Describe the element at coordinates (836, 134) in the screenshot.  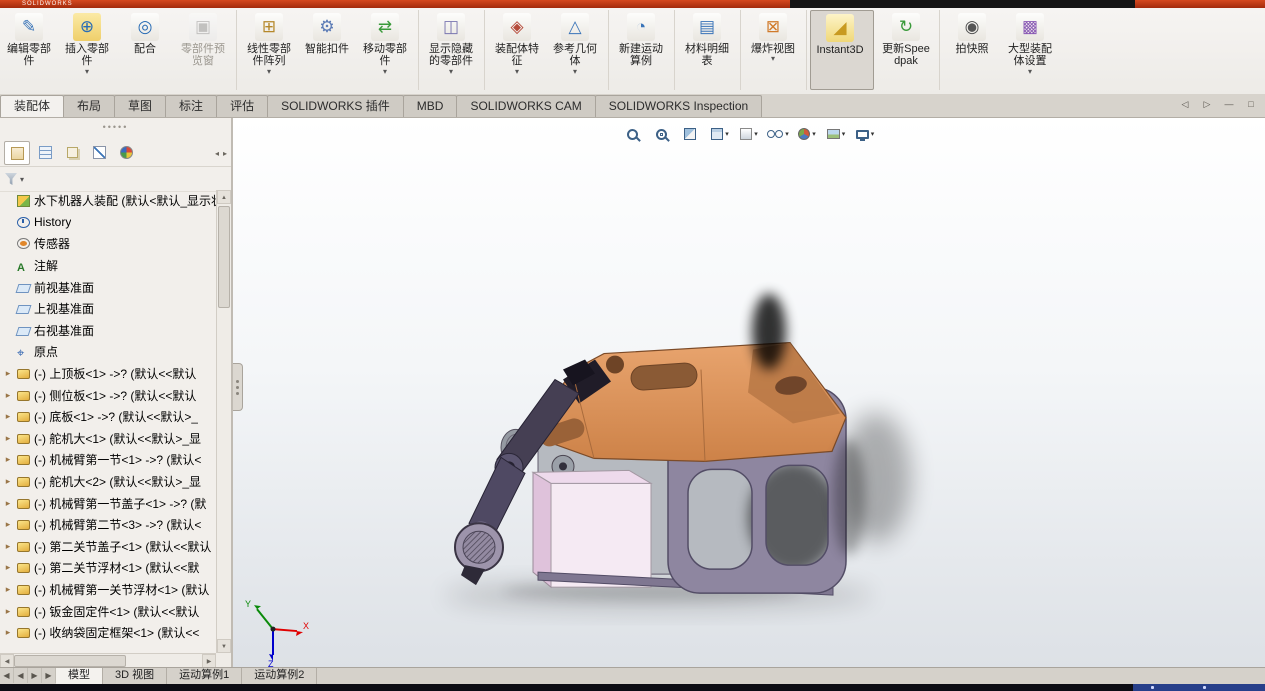
I see `apply-scene: ▾` at that location.